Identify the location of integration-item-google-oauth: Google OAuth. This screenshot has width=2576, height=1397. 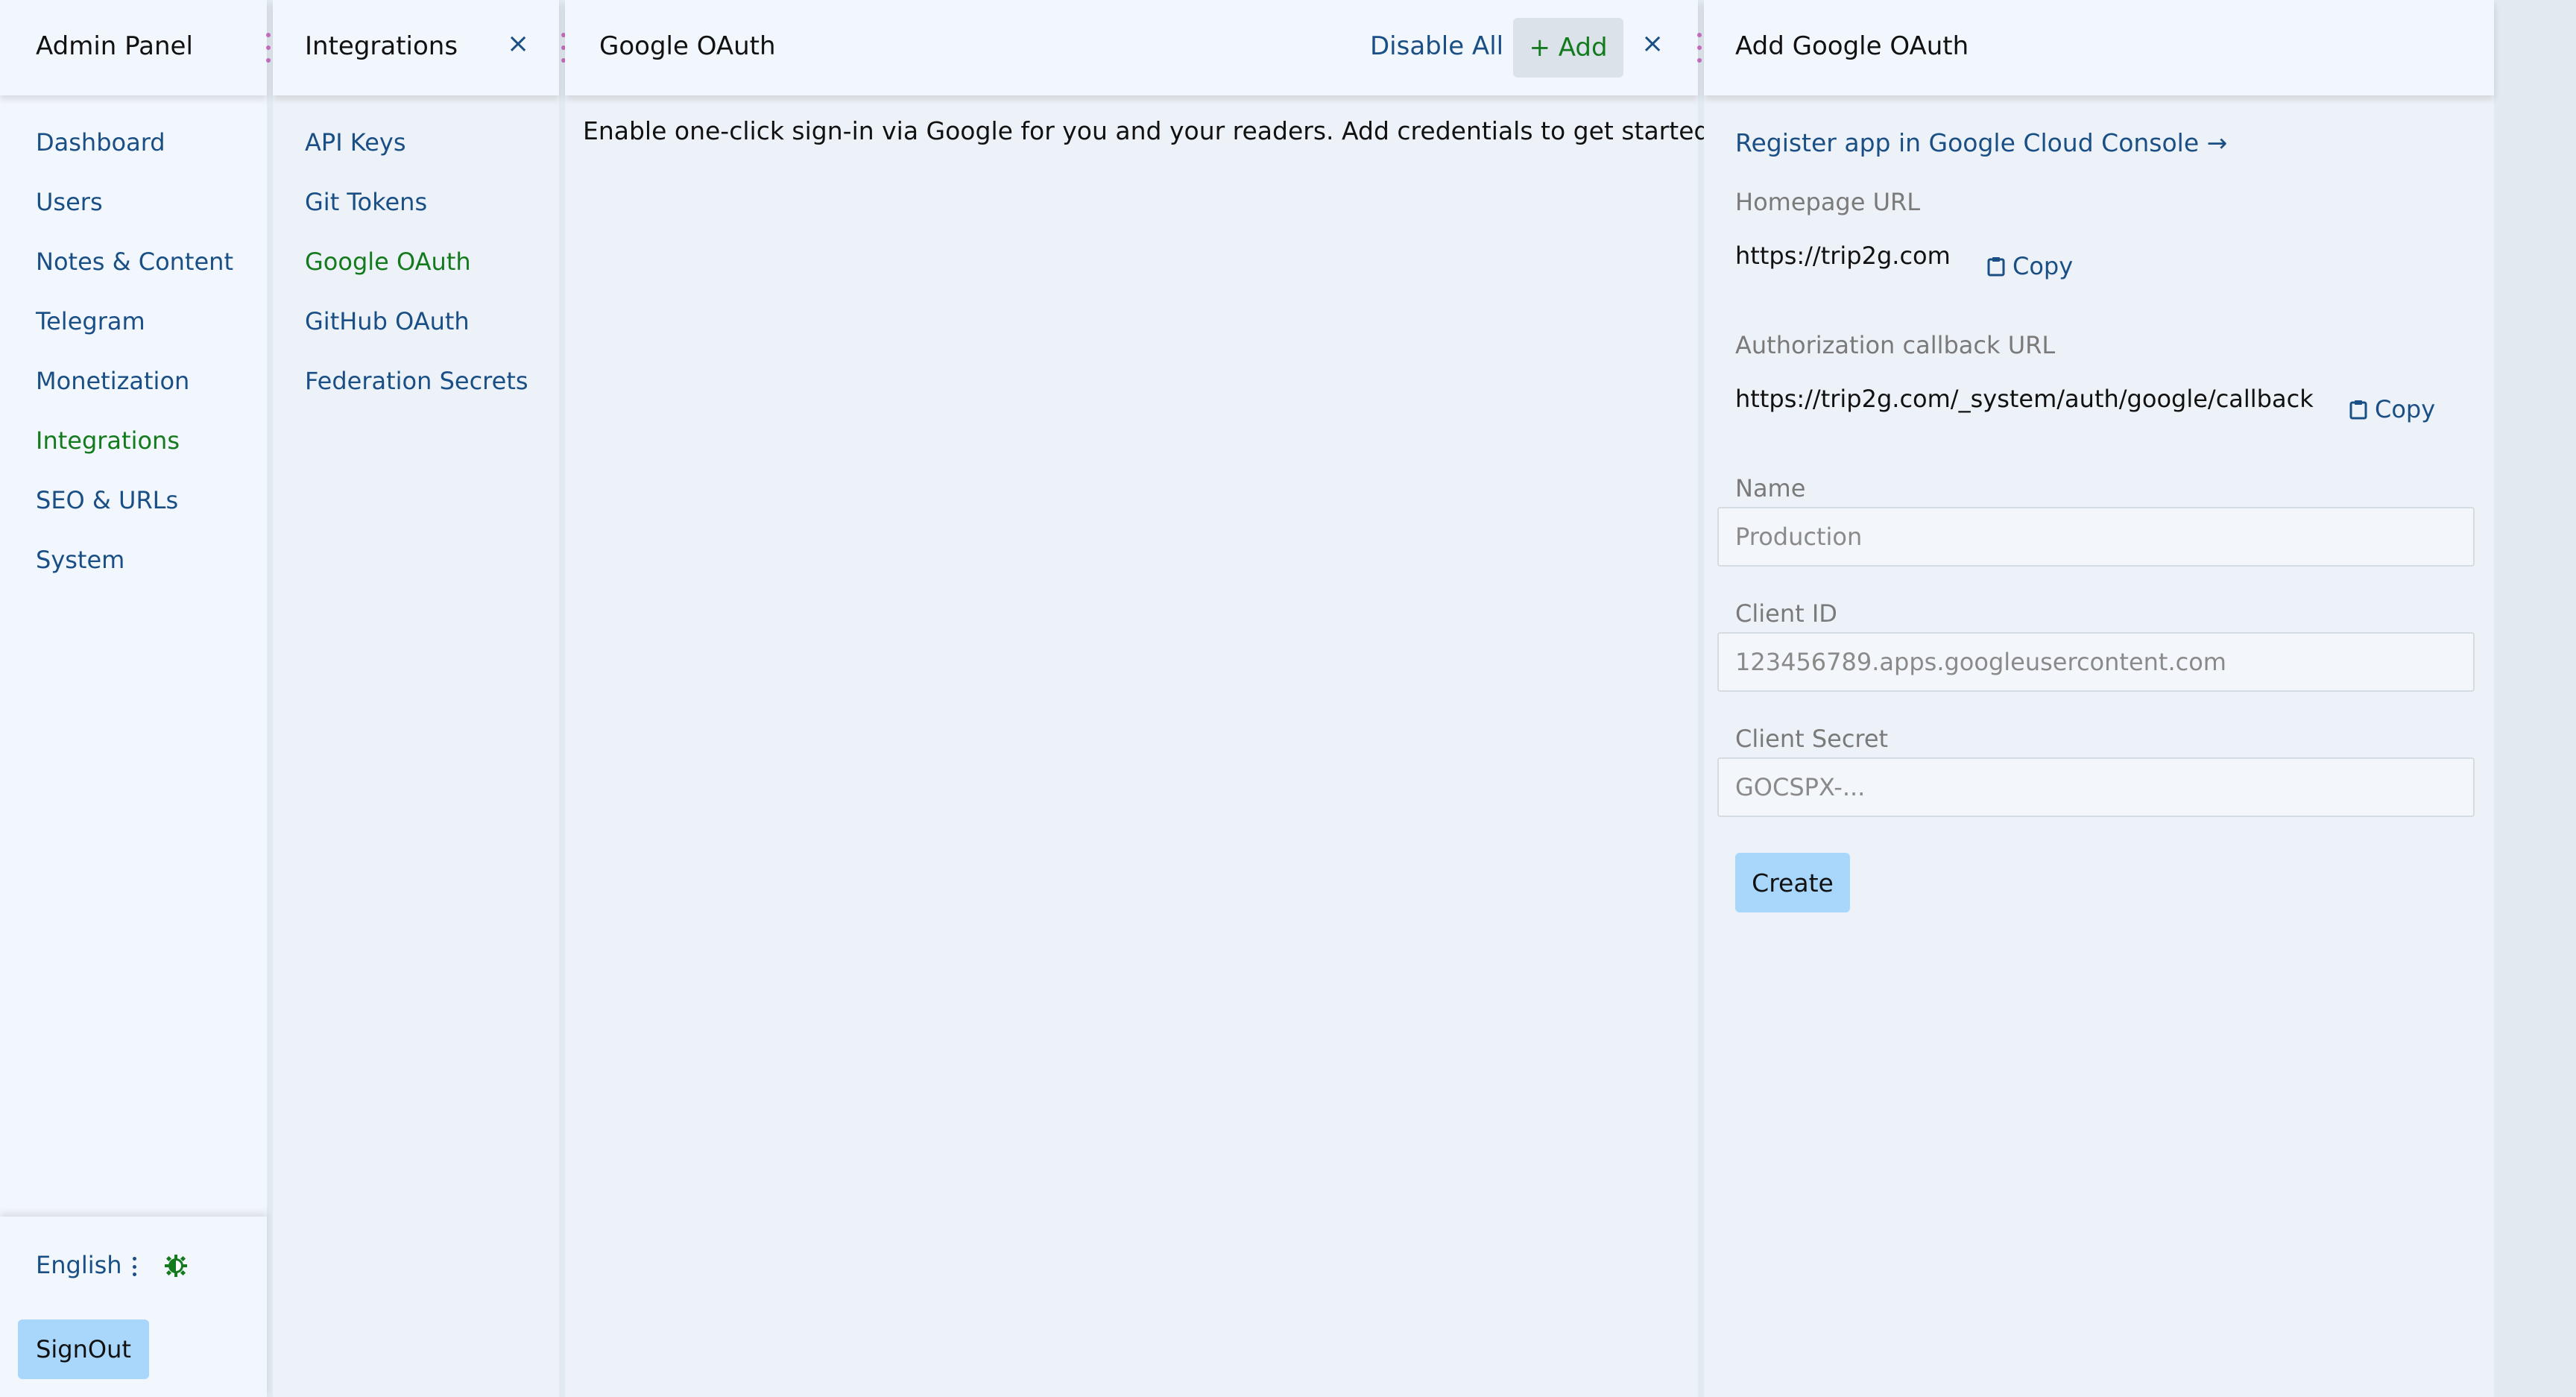
(388, 262).